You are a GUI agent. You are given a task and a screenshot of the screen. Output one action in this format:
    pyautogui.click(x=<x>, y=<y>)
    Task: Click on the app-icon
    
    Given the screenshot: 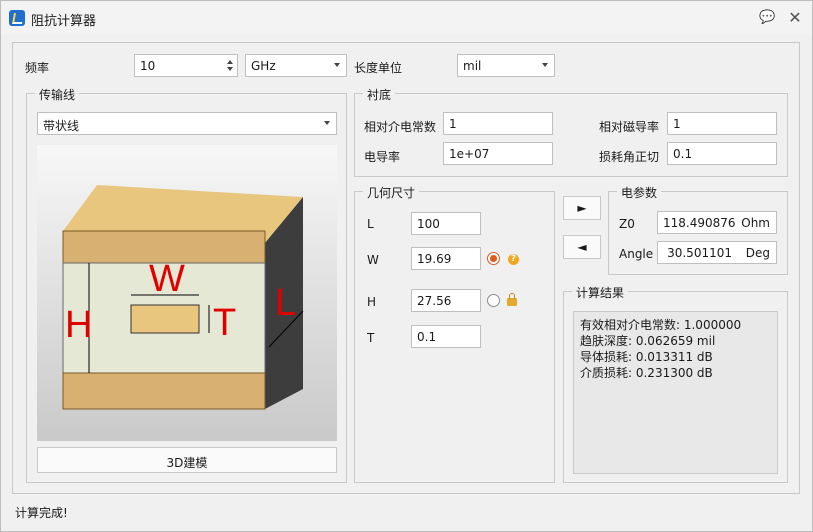 What is the action you would take?
    pyautogui.click(x=17, y=18)
    